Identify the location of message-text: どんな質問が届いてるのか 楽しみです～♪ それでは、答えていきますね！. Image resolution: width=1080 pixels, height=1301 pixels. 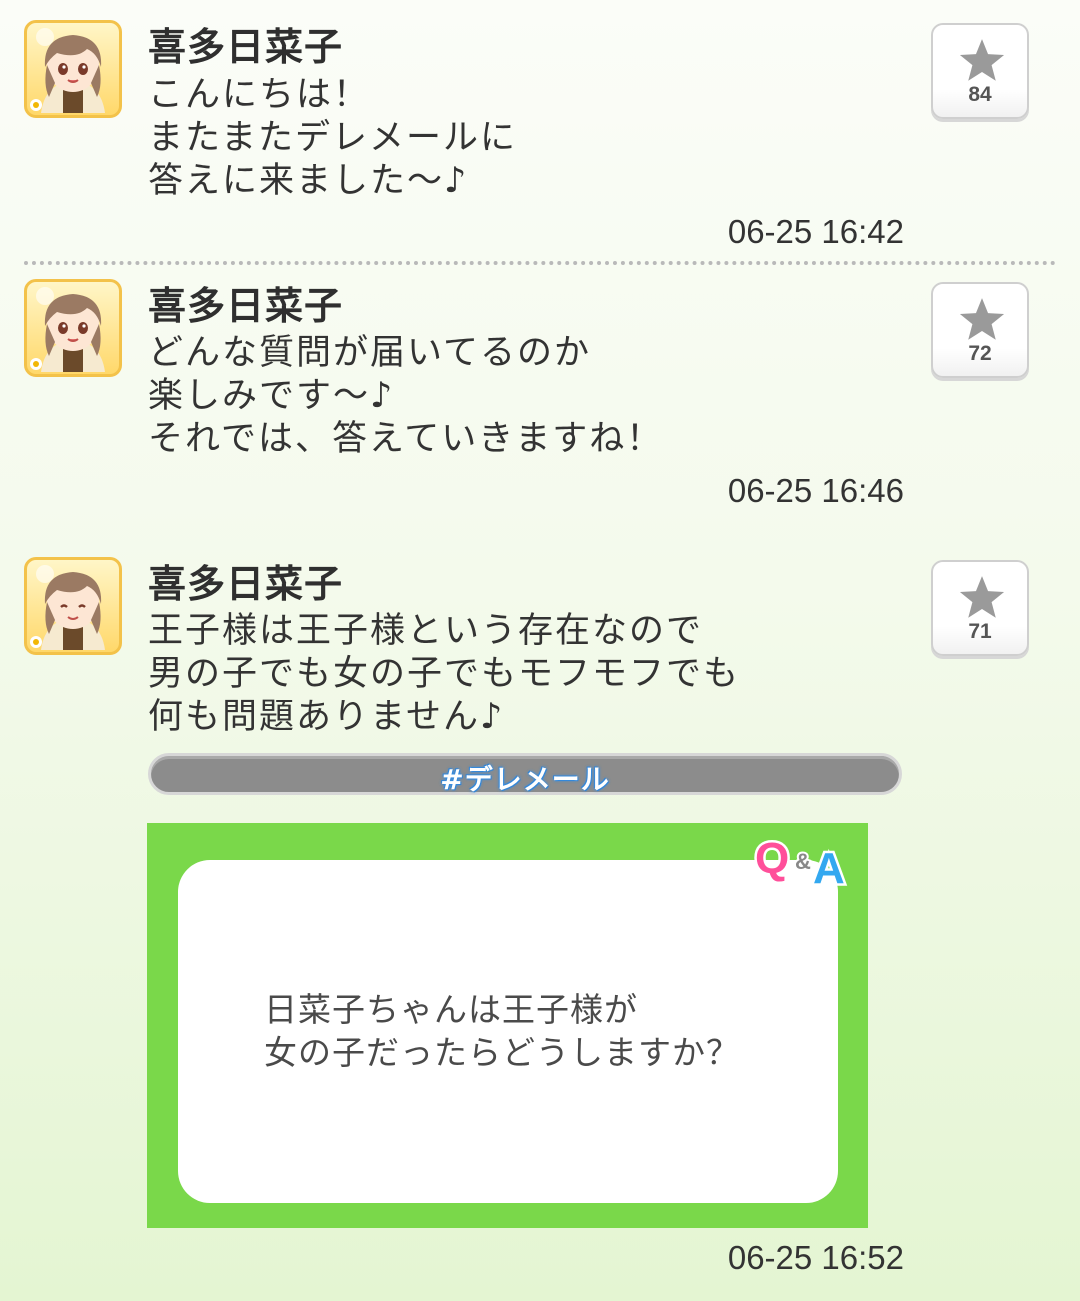
(406, 396).